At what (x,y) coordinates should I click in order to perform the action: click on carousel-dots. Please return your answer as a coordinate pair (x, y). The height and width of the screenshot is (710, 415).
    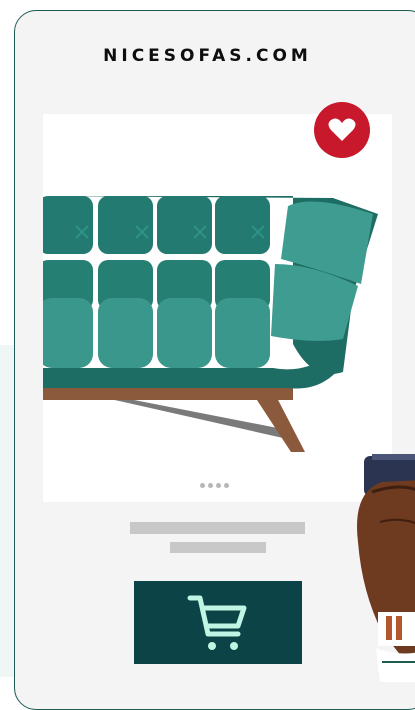
    Looking at the image, I should click on (214, 485).